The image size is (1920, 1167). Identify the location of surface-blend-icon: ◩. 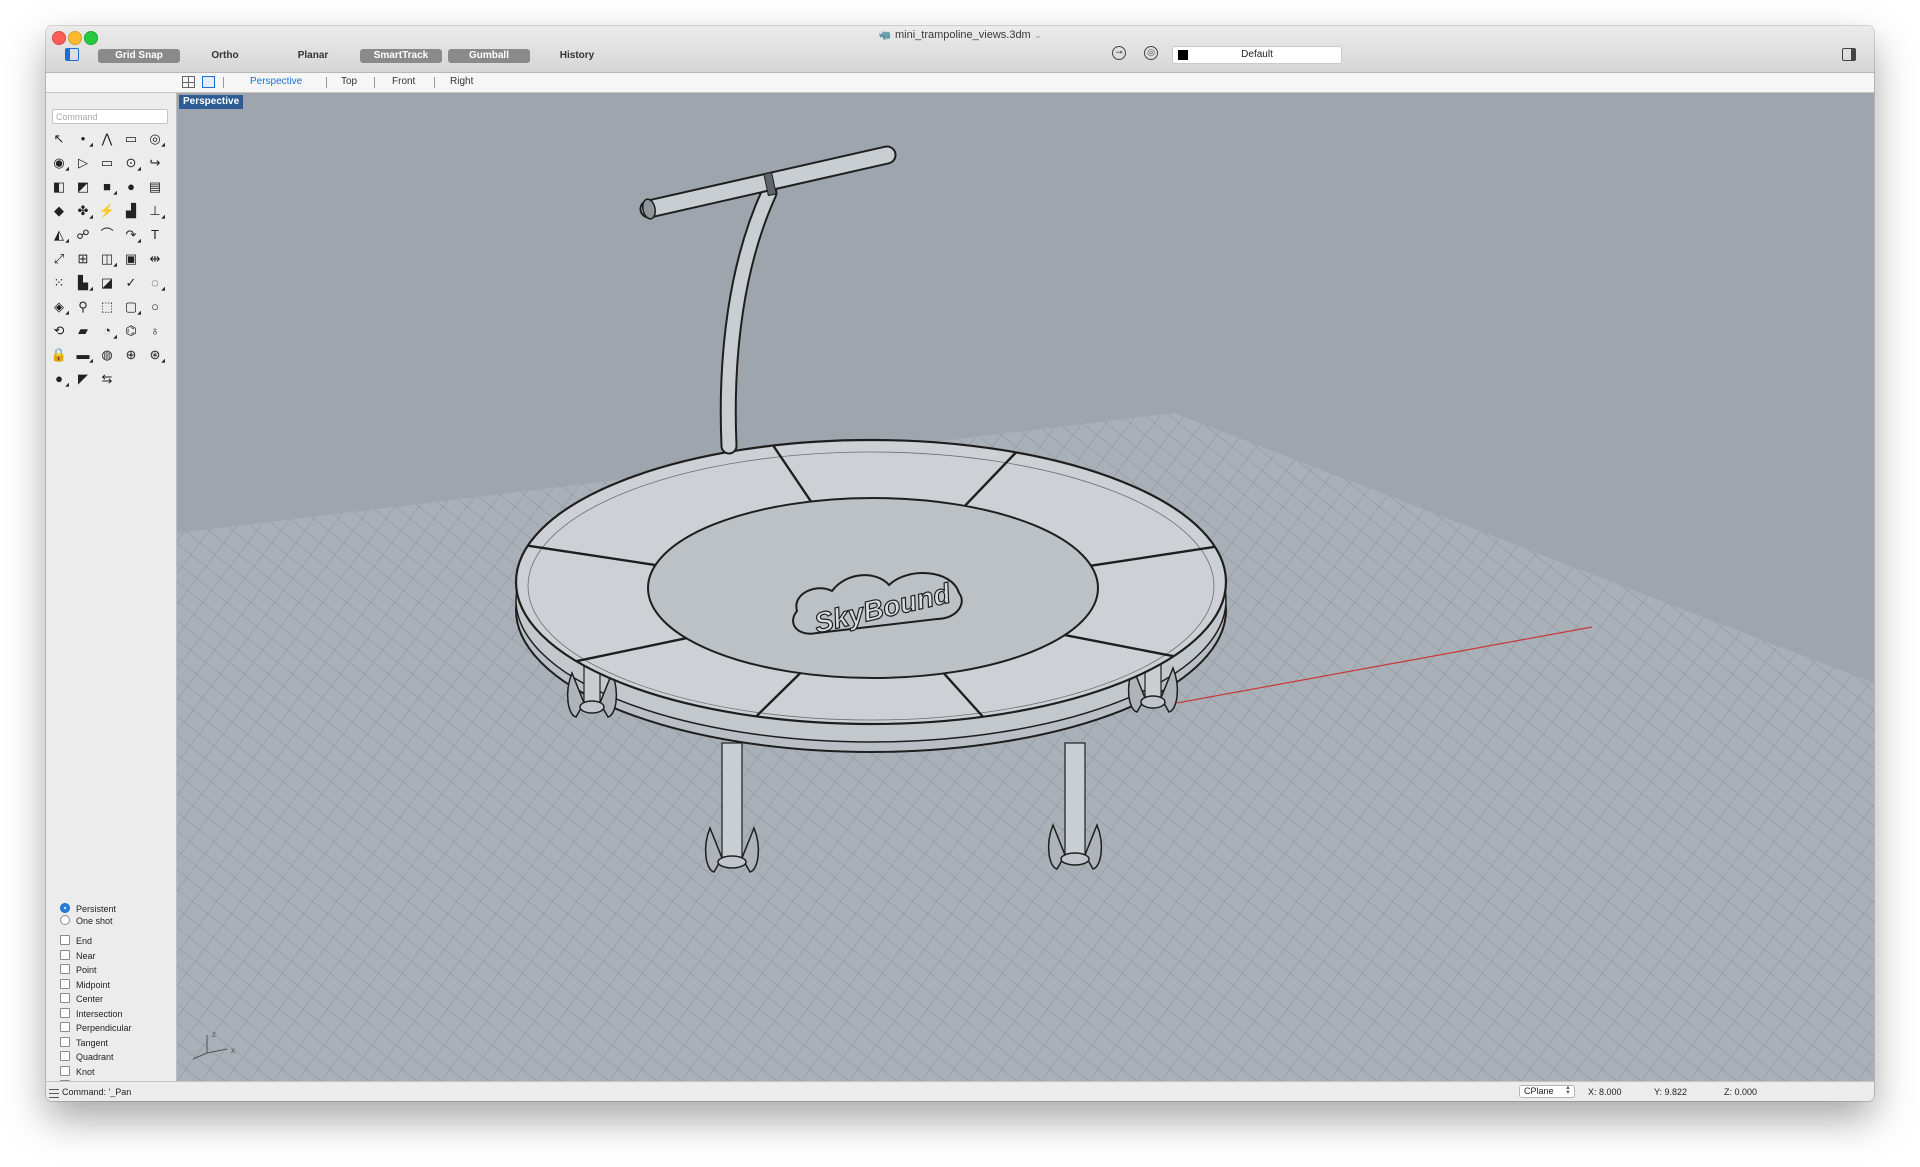
(83, 187).